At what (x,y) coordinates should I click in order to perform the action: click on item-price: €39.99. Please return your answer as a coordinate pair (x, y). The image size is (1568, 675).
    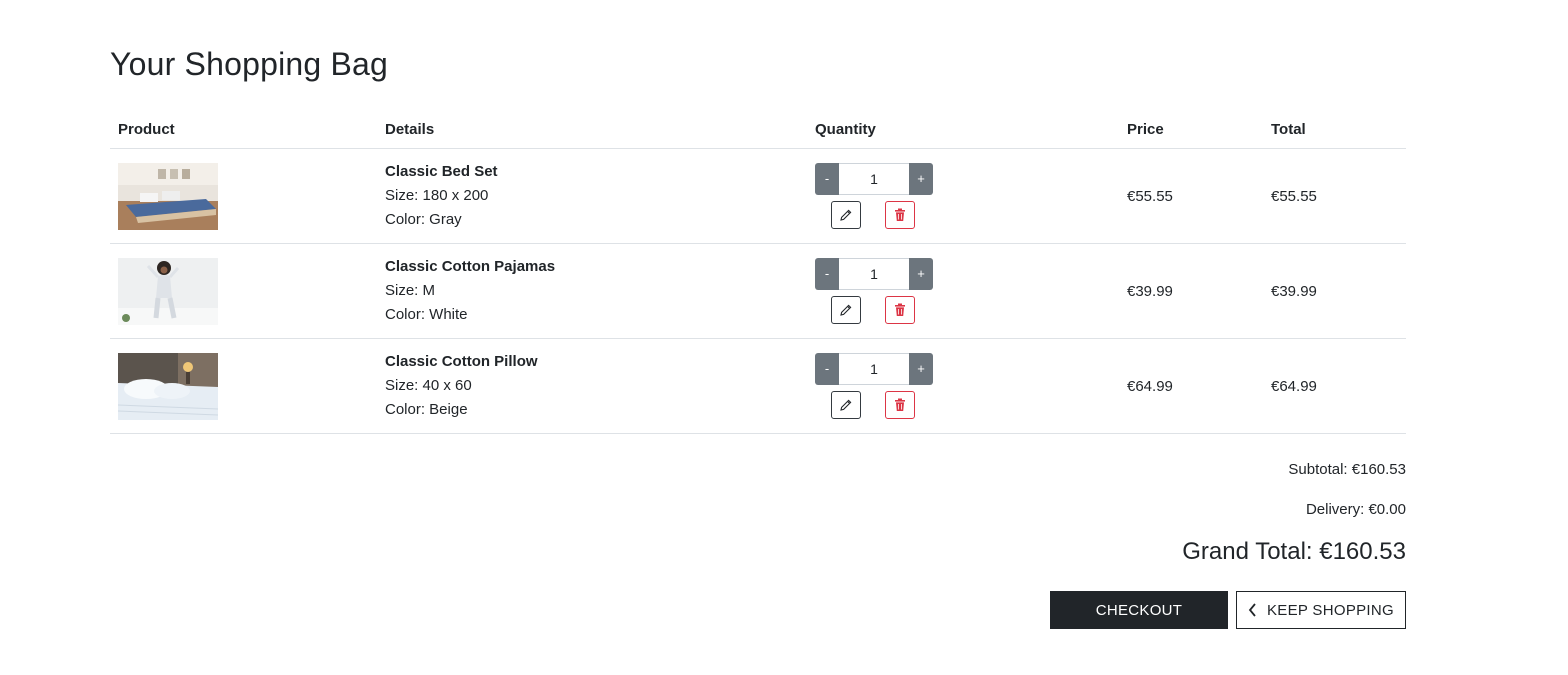
    Looking at the image, I should click on (1191, 291).